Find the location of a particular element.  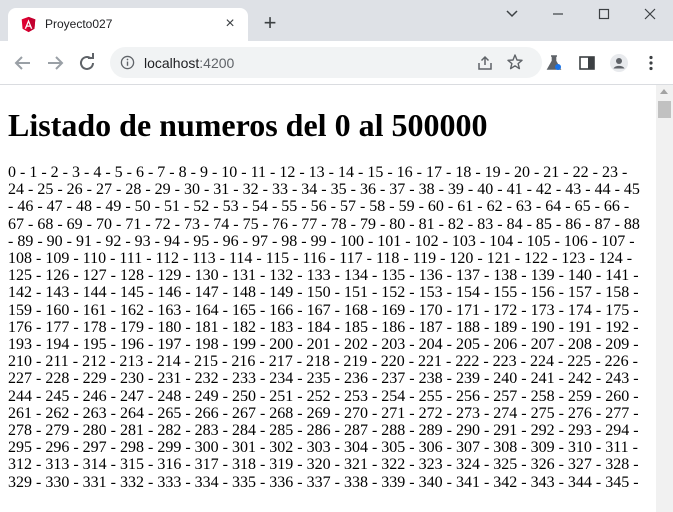

url-port: :4200 is located at coordinates (217, 63).